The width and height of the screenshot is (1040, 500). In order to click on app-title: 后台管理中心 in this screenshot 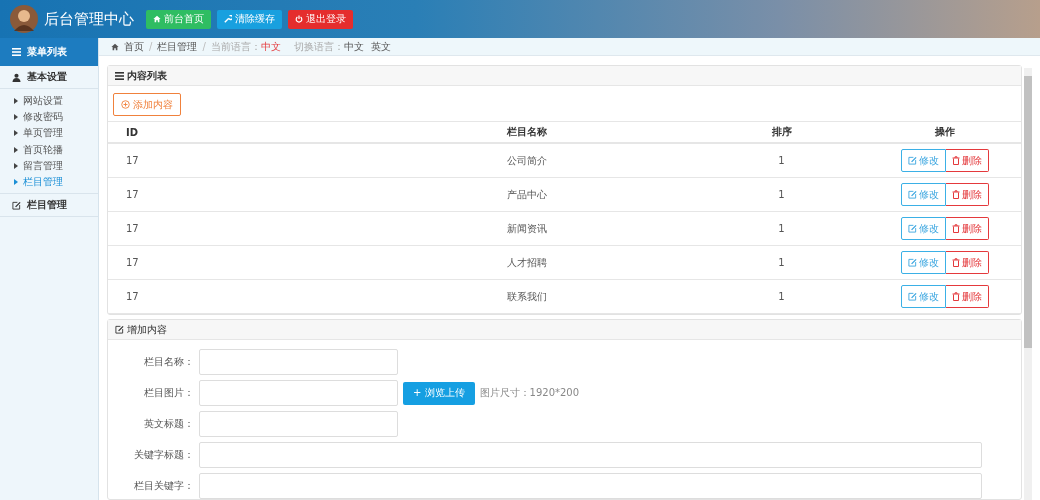, I will do `click(89, 19)`.